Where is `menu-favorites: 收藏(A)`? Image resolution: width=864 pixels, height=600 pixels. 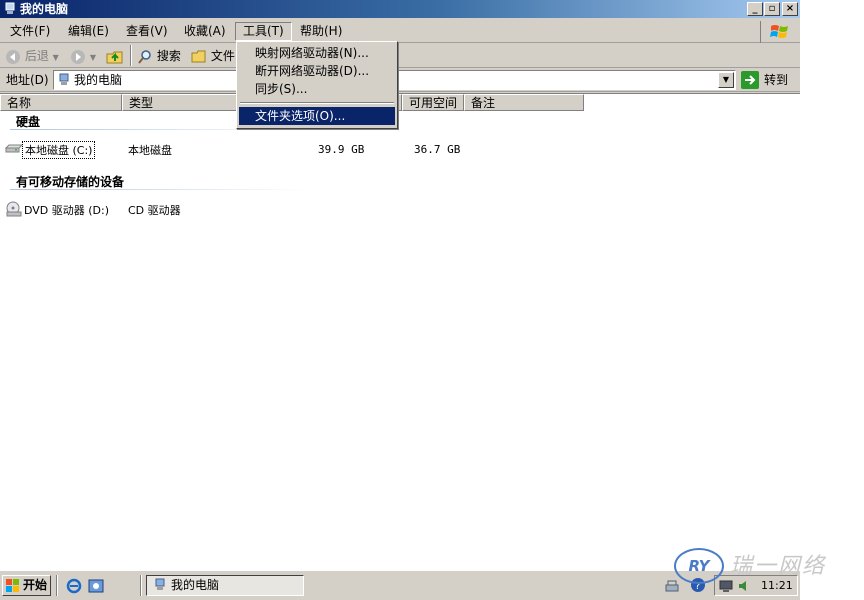 menu-favorites: 收藏(A) is located at coordinates (205, 31).